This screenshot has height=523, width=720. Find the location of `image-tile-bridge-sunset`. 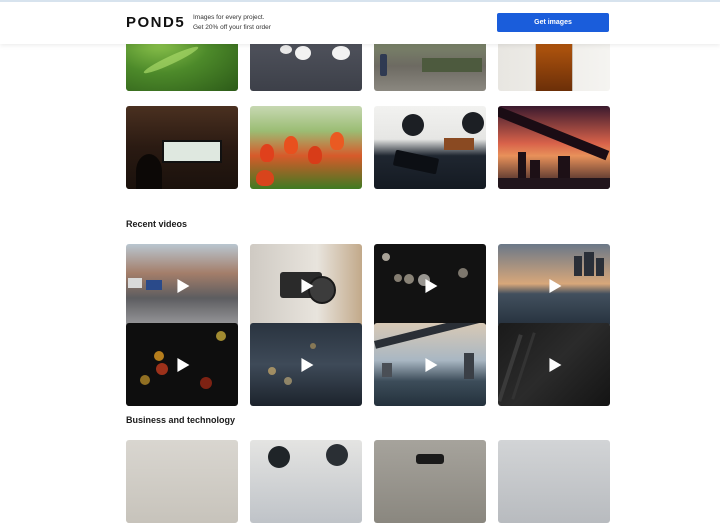

image-tile-bridge-sunset is located at coordinates (554, 147).